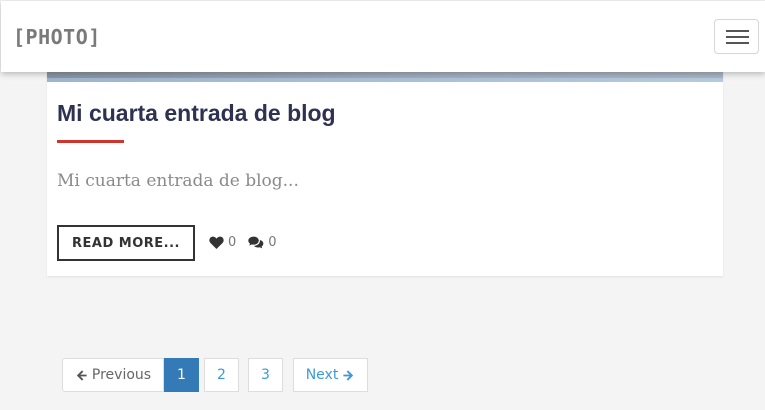  Describe the element at coordinates (256, 242) in the screenshot. I see `comments-icon` at that location.